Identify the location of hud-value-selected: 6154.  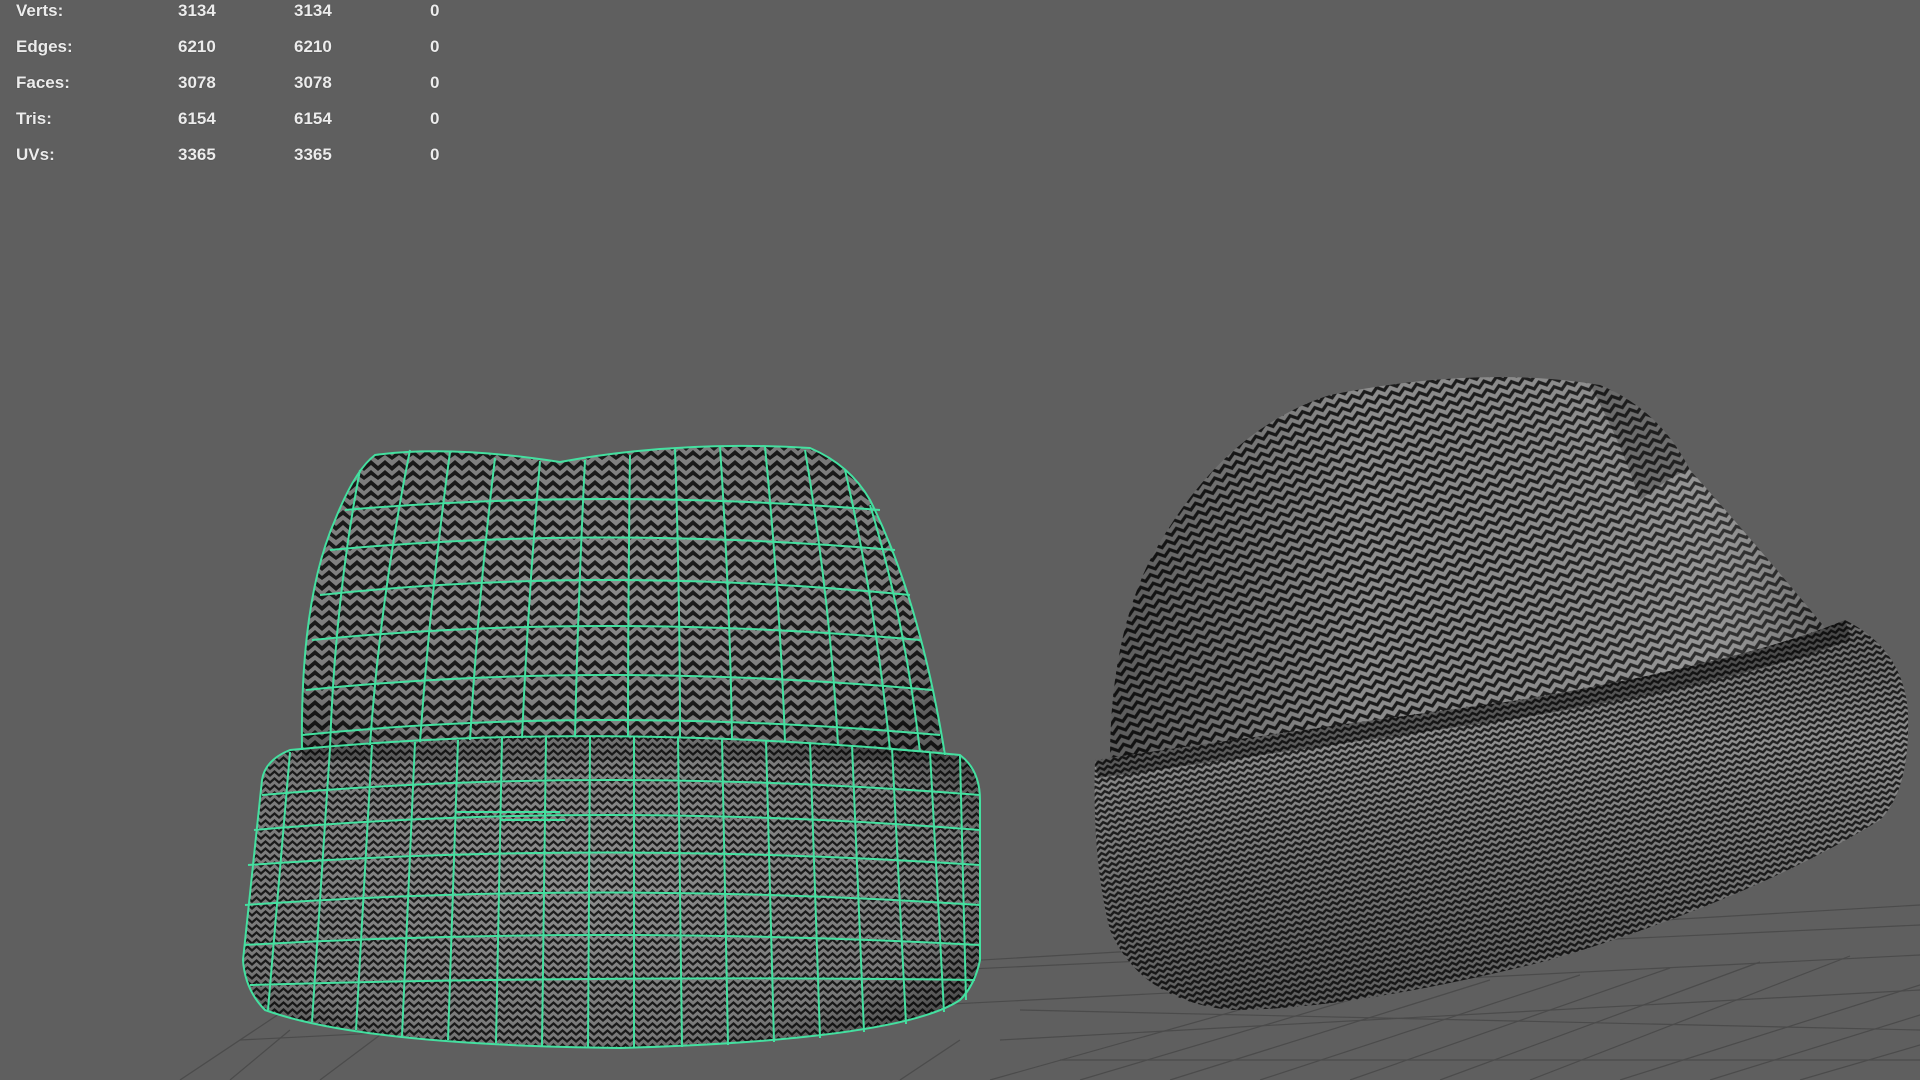
(313, 118).